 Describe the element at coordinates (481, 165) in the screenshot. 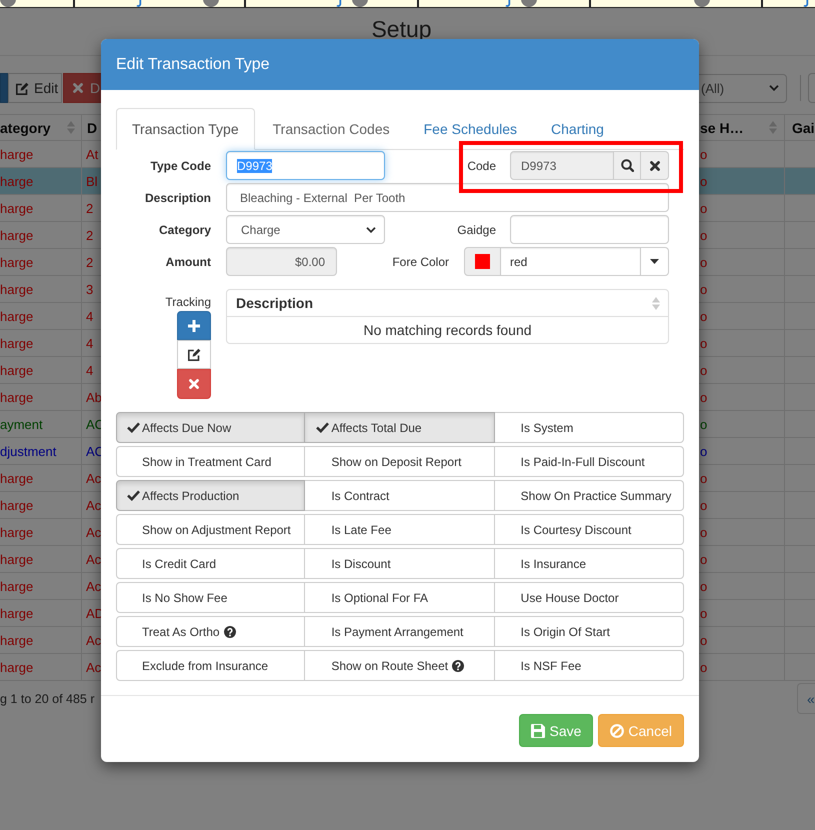

I see `field-label: Code` at that location.